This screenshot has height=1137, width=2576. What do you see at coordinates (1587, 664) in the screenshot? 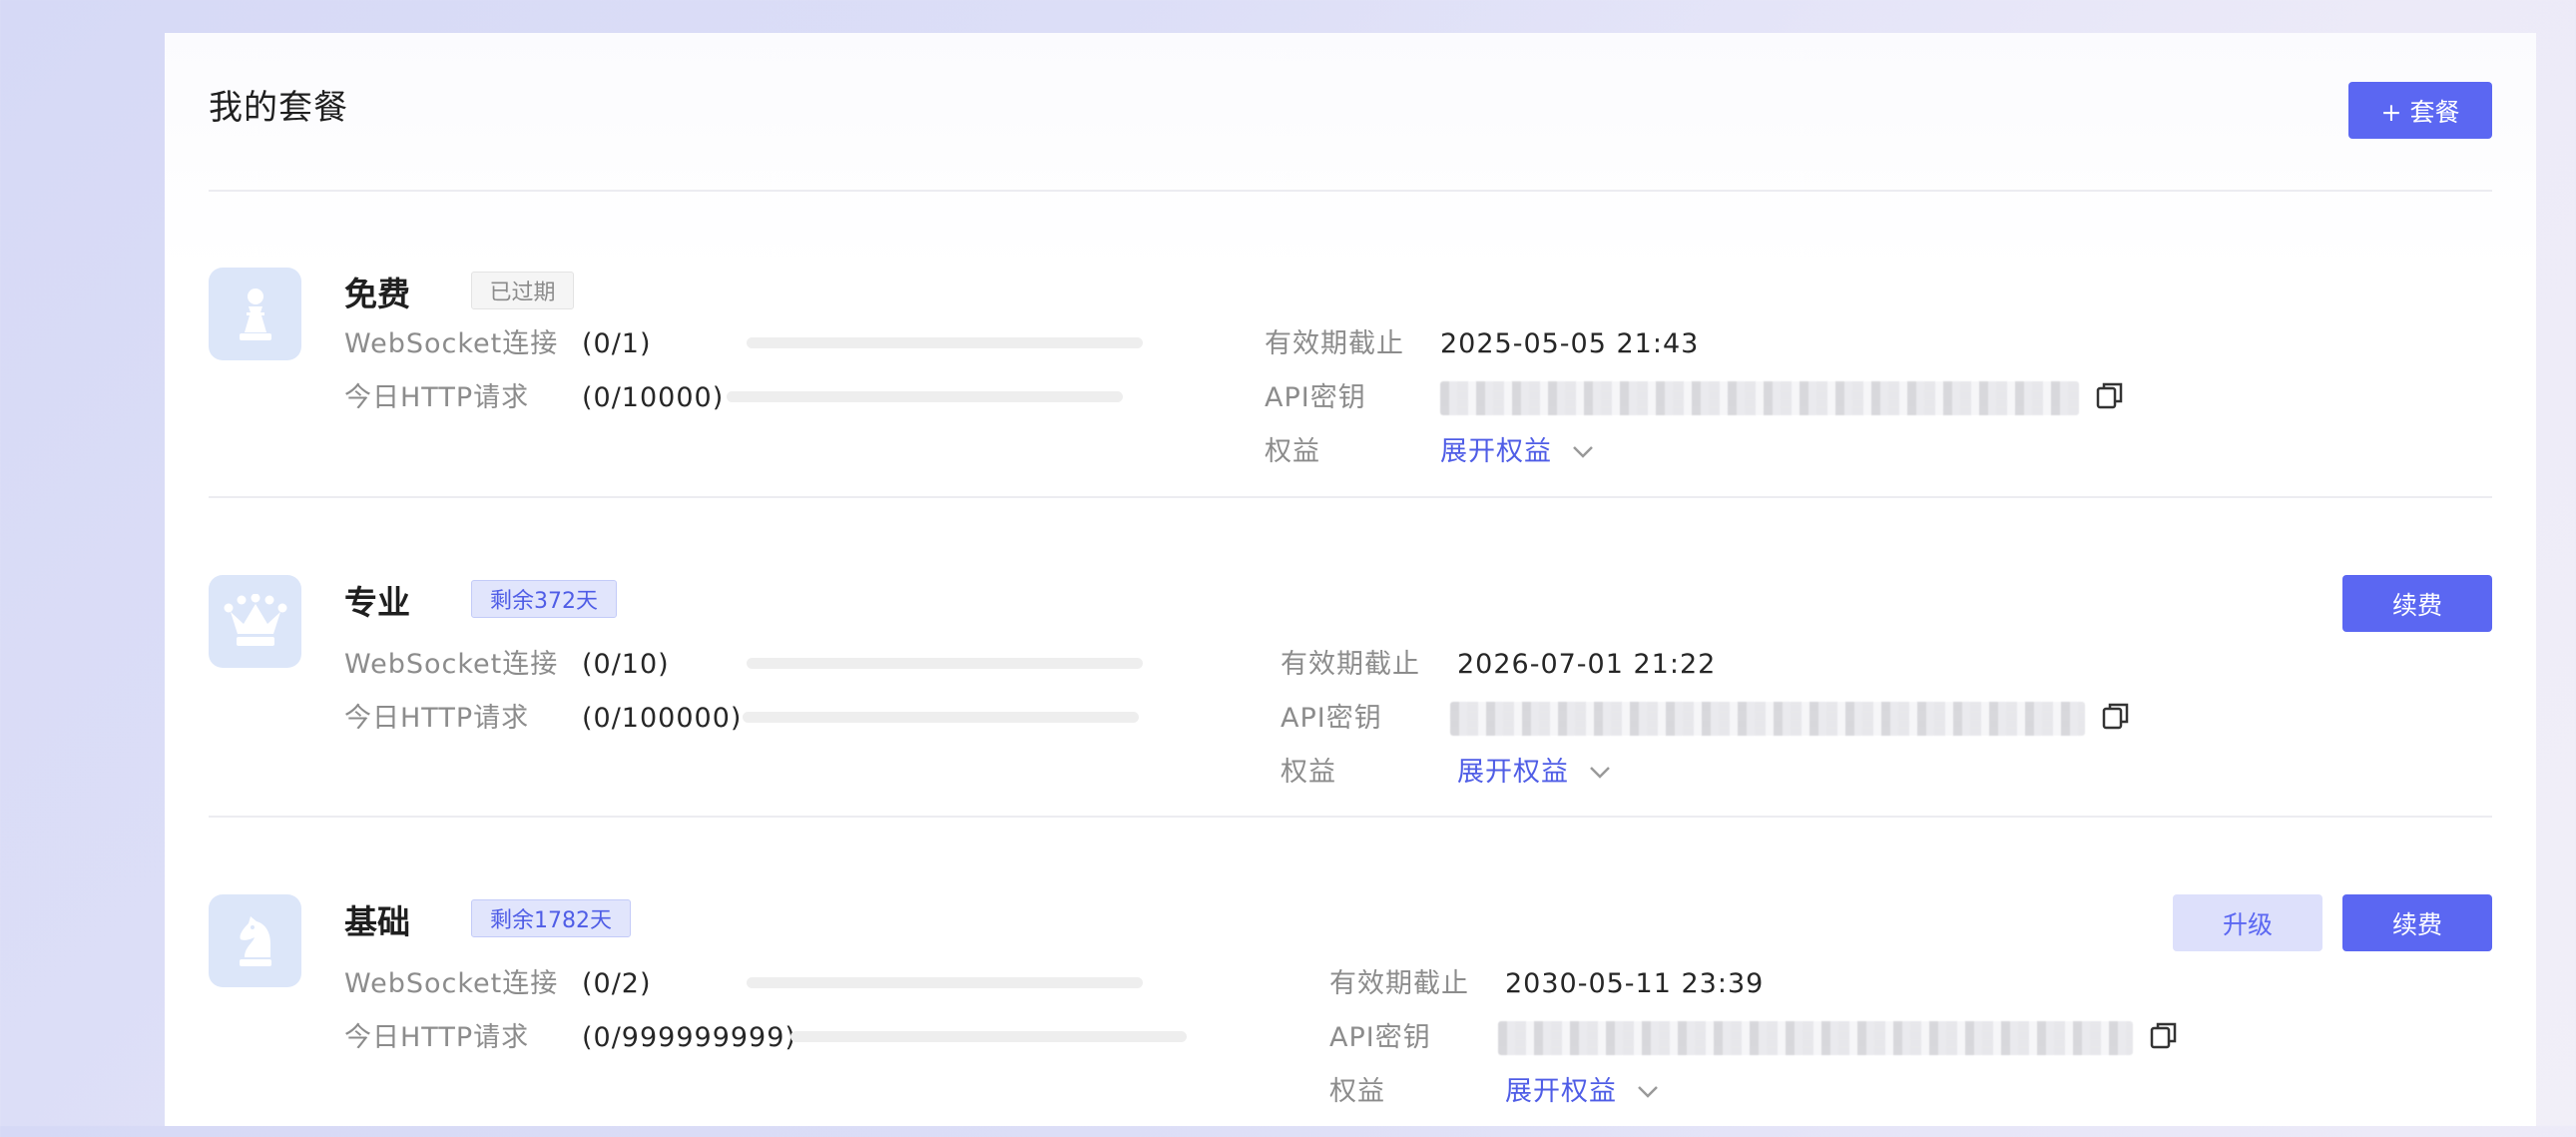
I see `expiry-value: 2026-07-01 21:22` at bounding box center [1587, 664].